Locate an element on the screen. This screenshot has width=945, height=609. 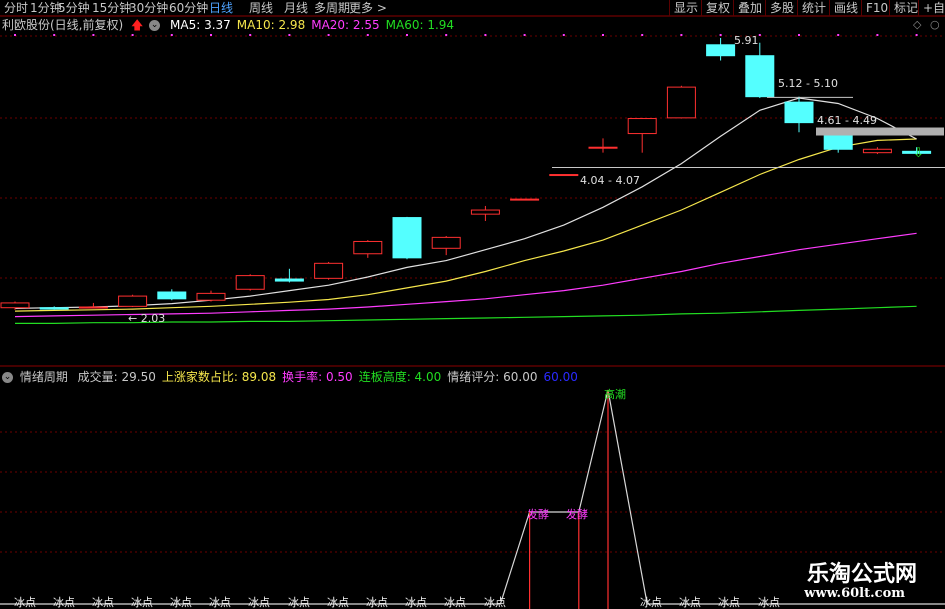
stat-label-0: 成交量: 29.50 is located at coordinates (116, 377).